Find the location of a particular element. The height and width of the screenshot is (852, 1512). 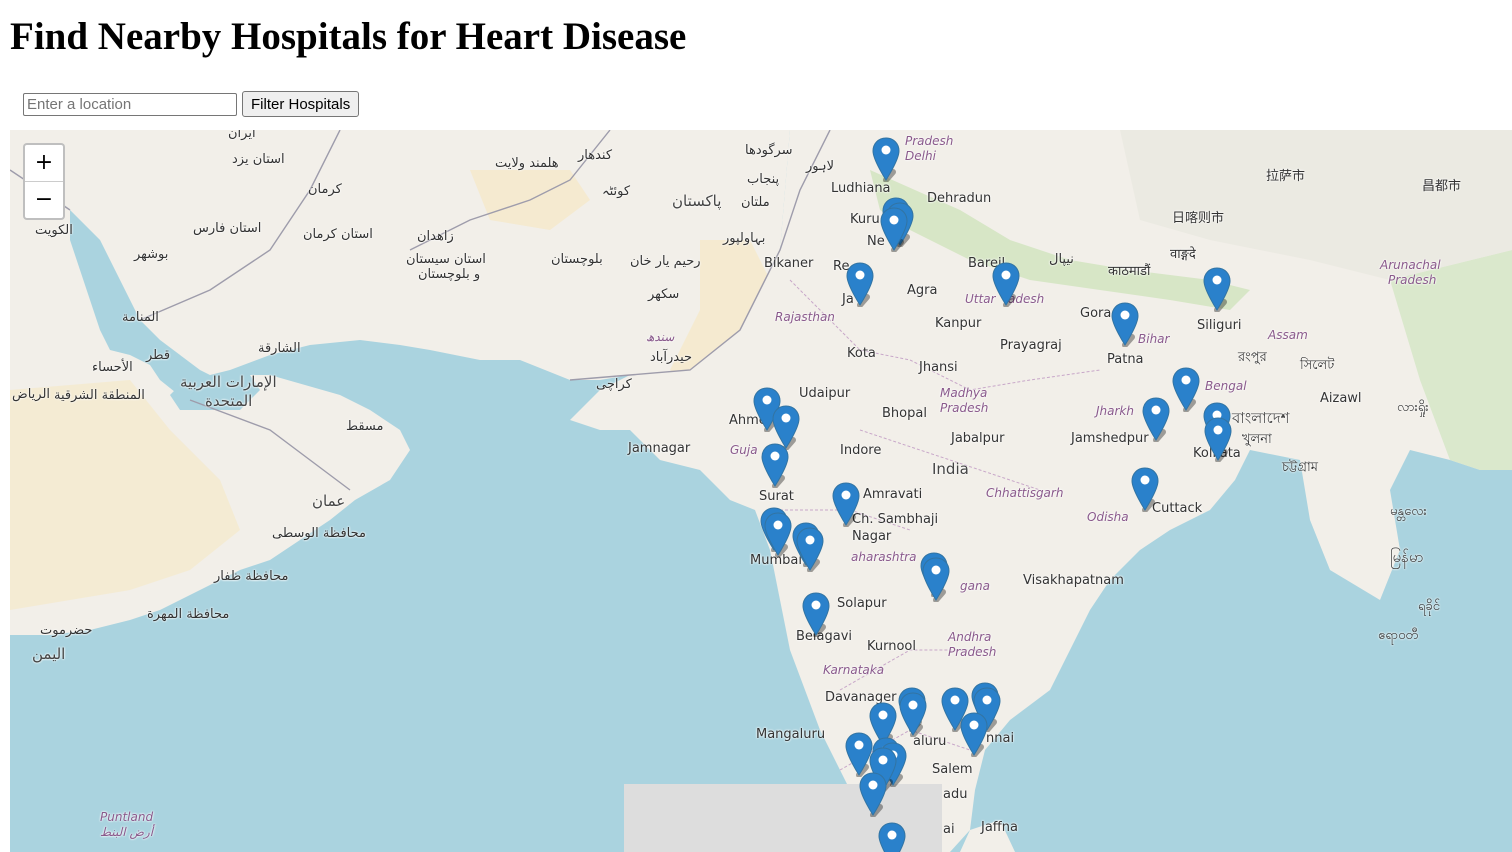

map-label: کوئٹہ is located at coordinates (616, 191).